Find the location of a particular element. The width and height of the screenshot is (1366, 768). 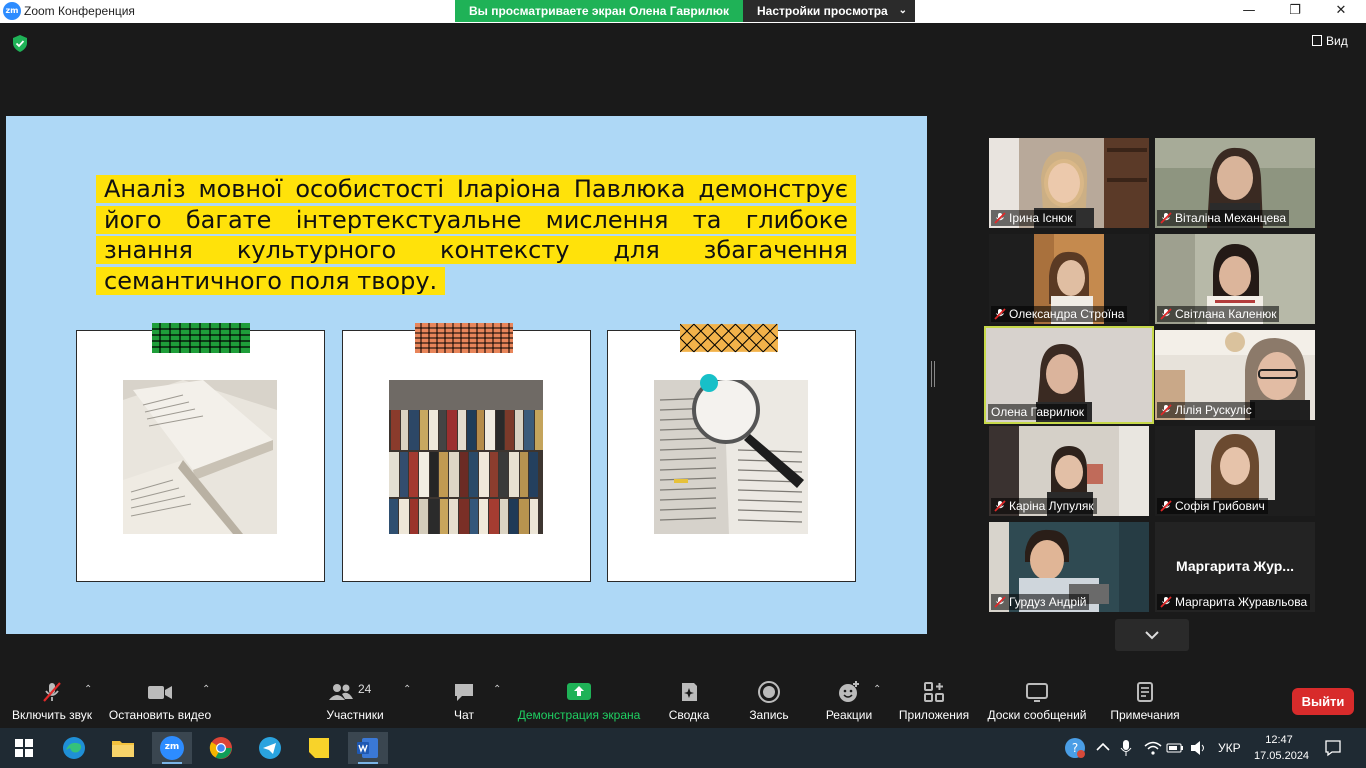

participant-tile: Софія Грибович is located at coordinates (1235, 471).